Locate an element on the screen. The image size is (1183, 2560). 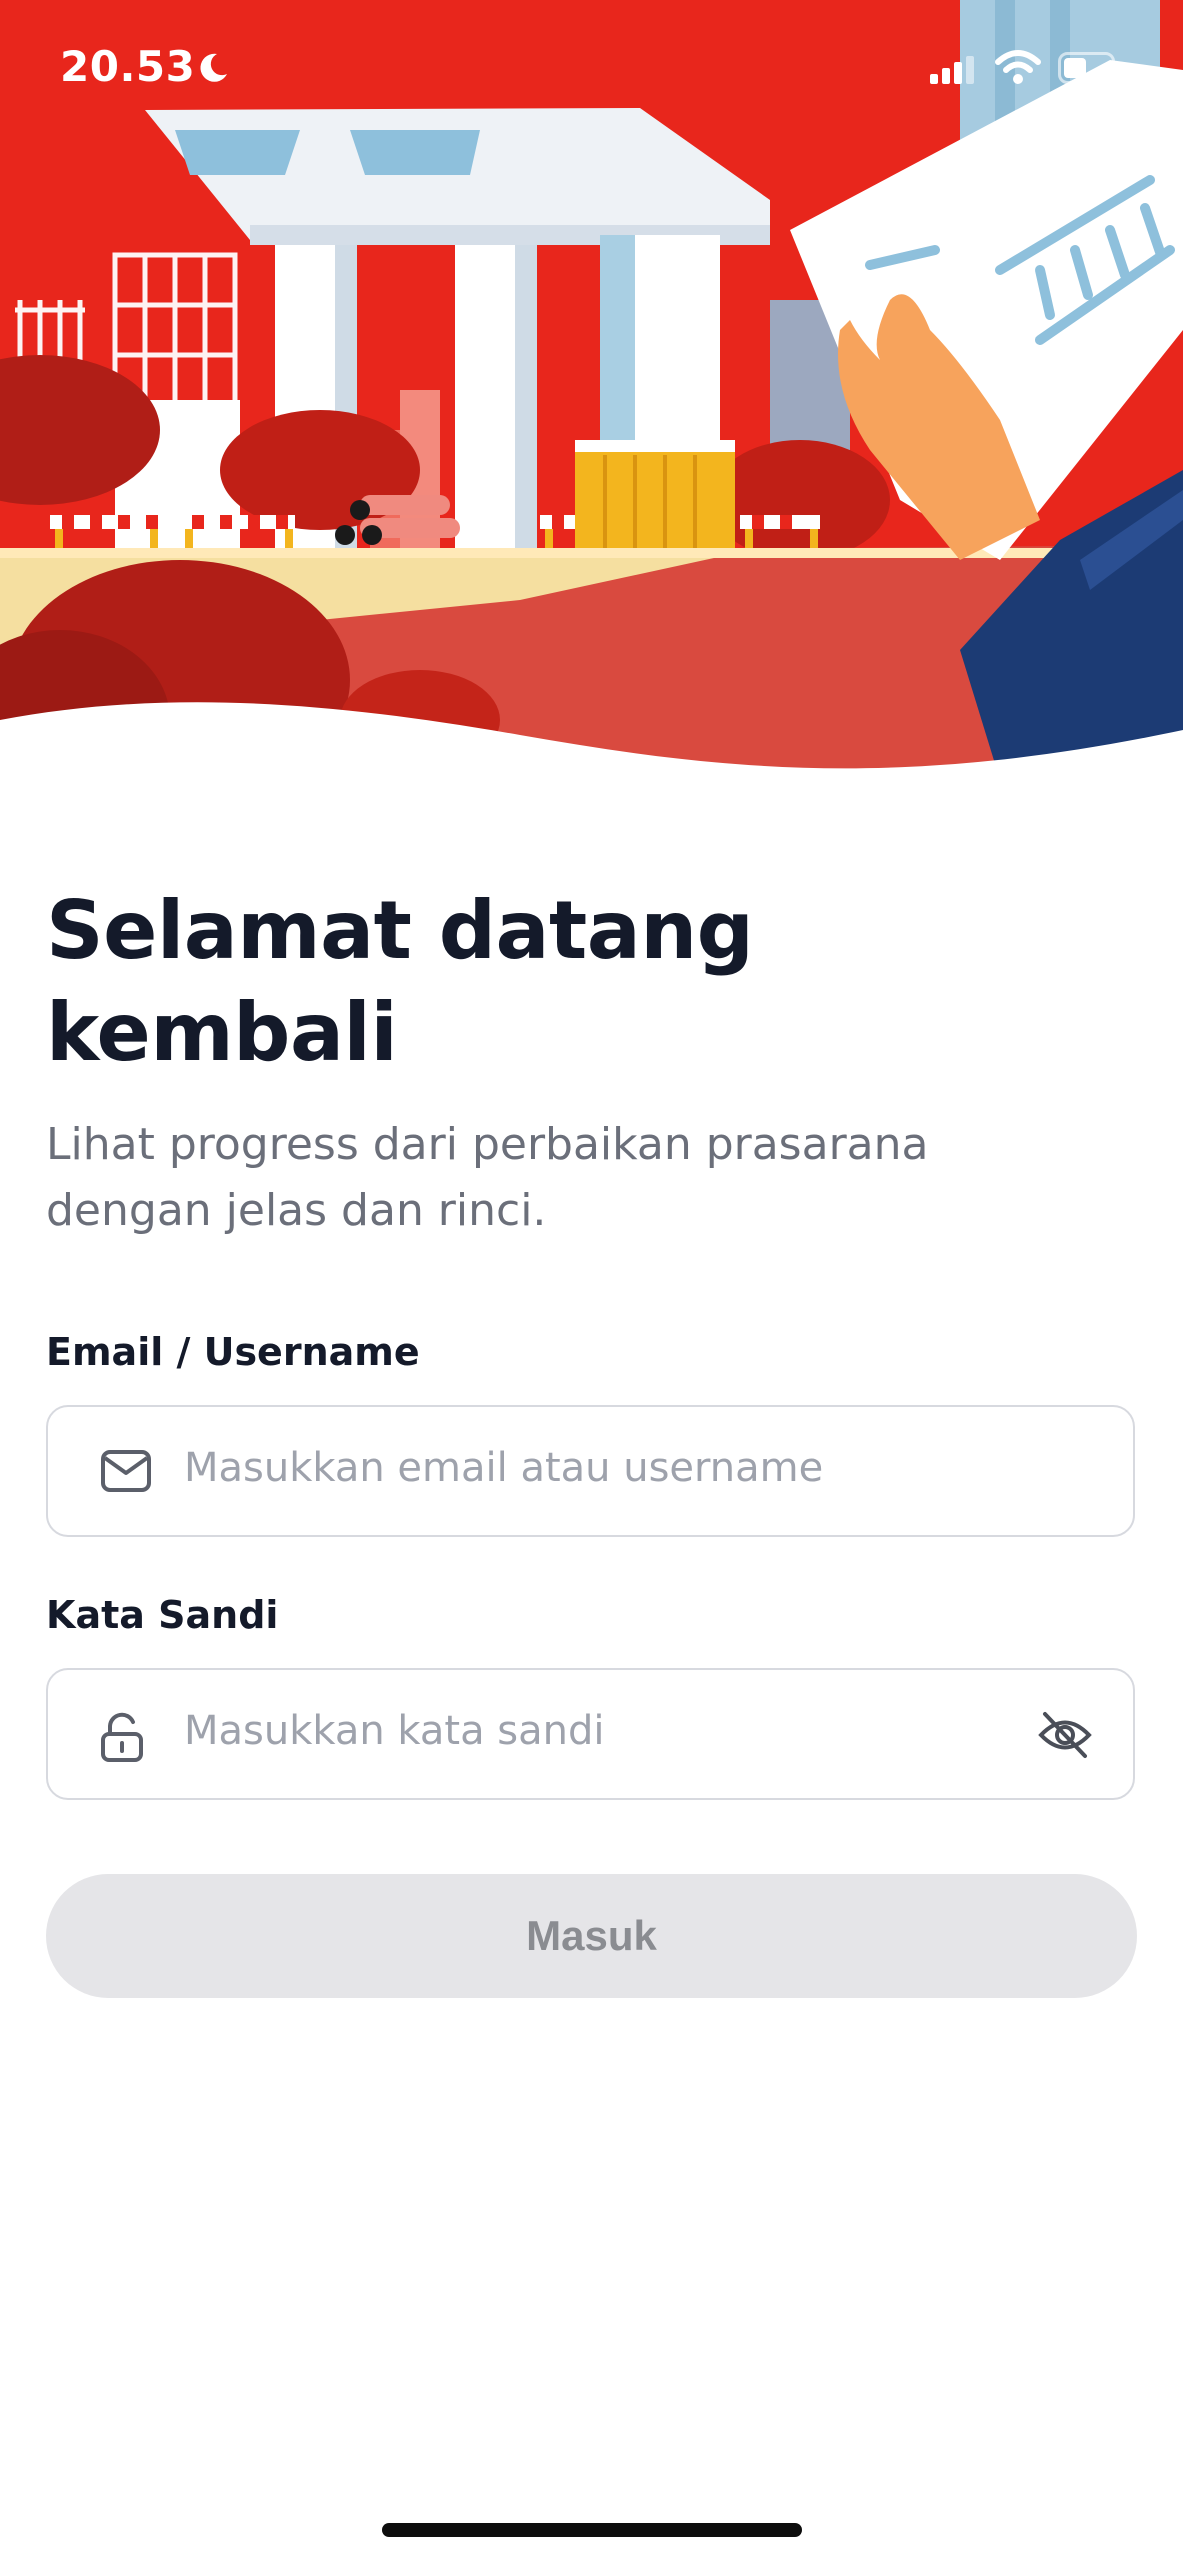
email-field: Masukkan email atau username is located at coordinates (590, 1471).